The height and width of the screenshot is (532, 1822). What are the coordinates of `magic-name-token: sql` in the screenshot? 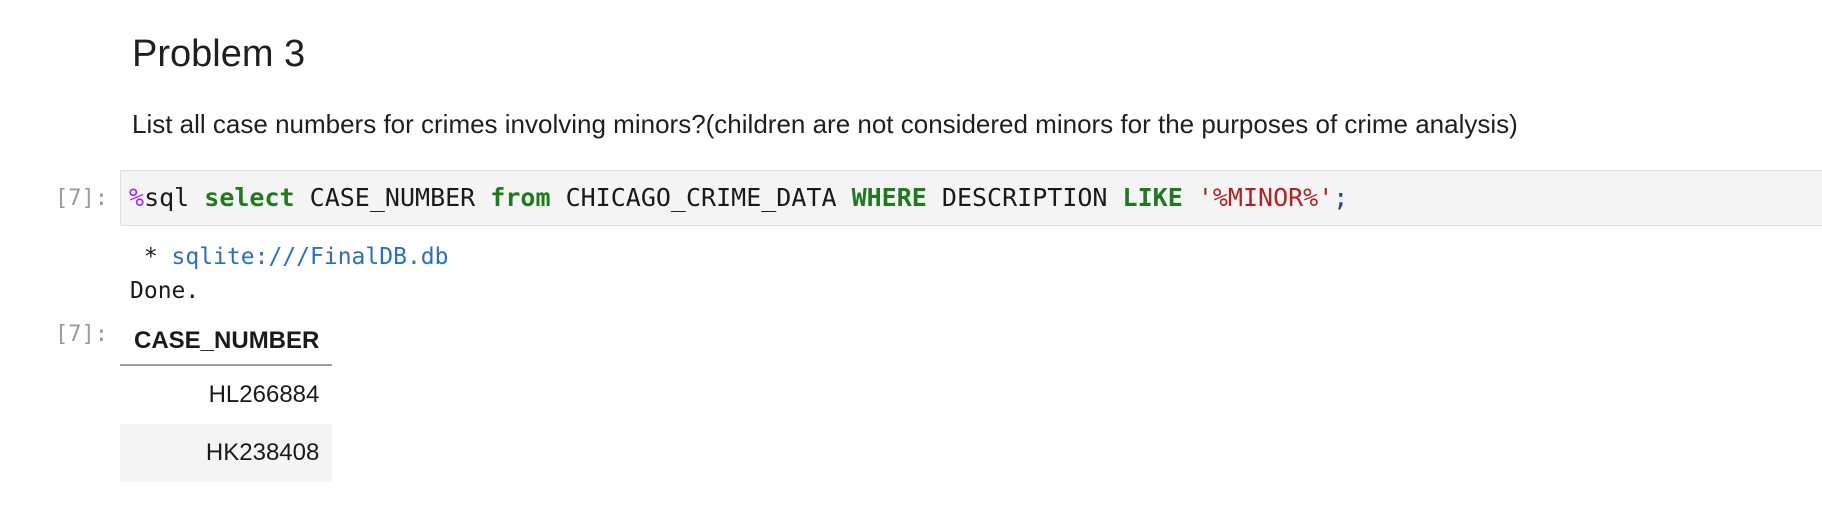 It's located at (167, 197).